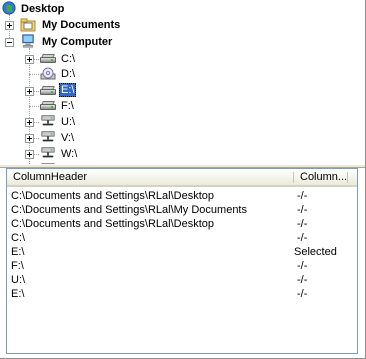 This screenshot has width=366, height=359. What do you see at coordinates (182, 280) in the screenshot?
I see `table-row: U:\ -/-` at bounding box center [182, 280].